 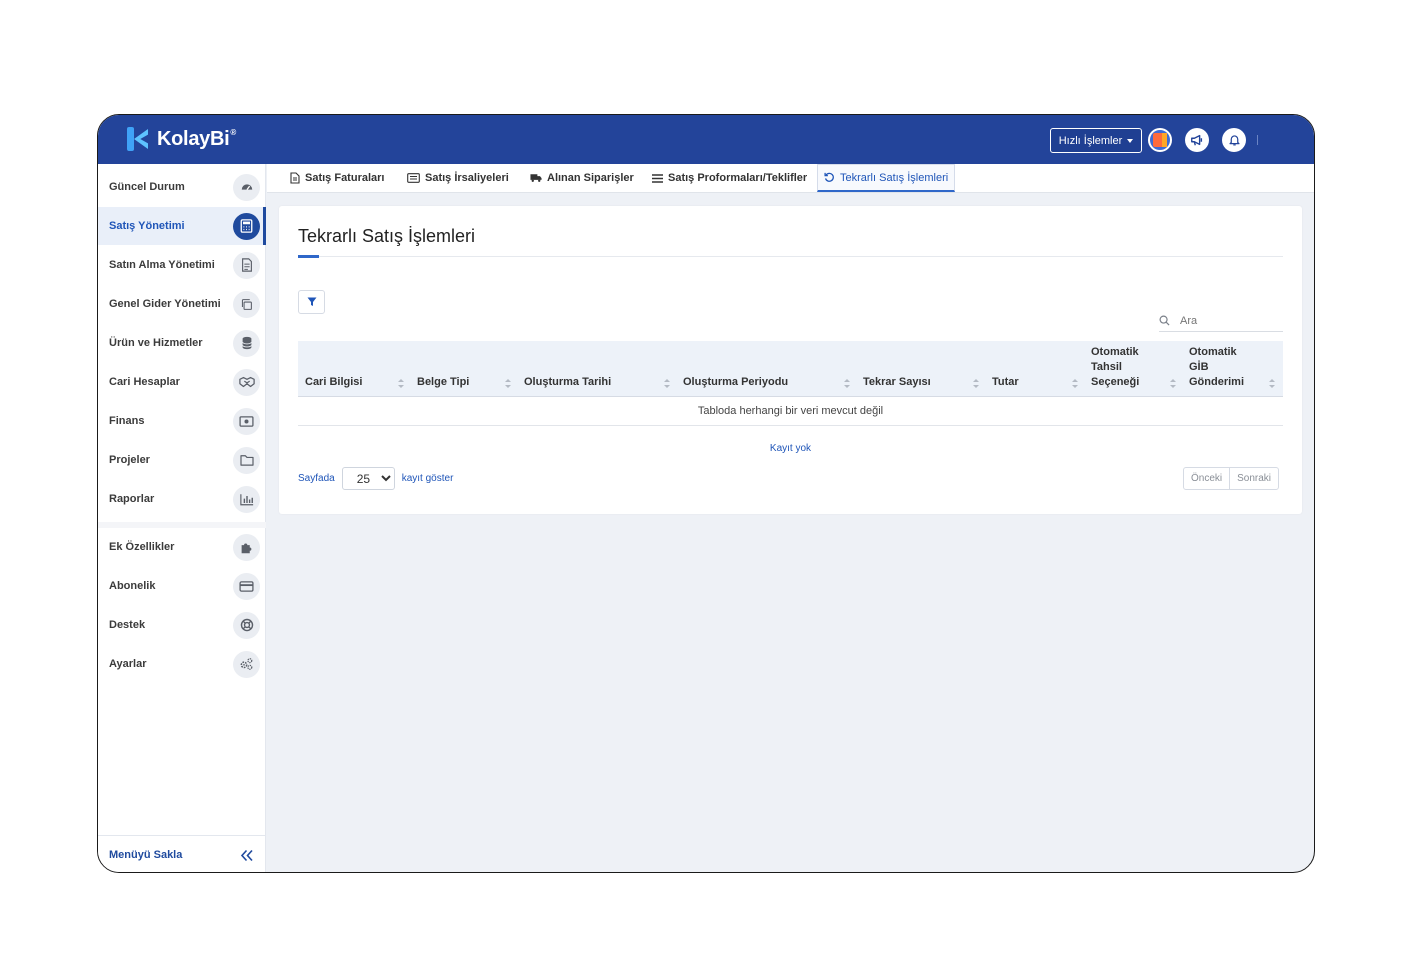 I want to click on next-page-button: Sonraki, so click(x=1253, y=478).